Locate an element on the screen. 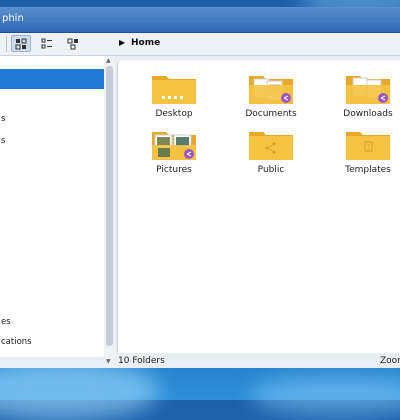 The height and width of the screenshot is (420, 400). breadcrumb-arrow-icon: ▶ is located at coordinates (122, 42).